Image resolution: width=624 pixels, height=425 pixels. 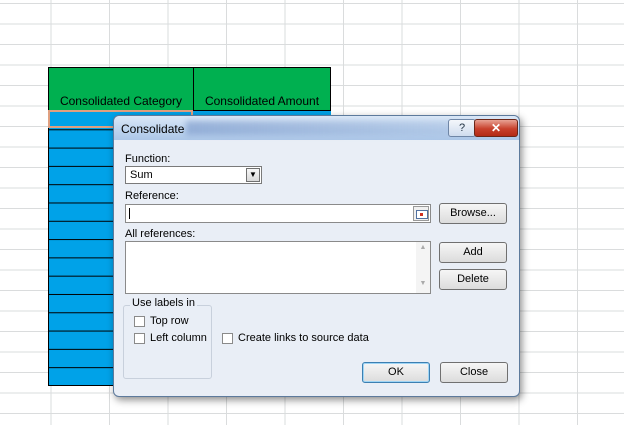 I want to click on close-button: Close, so click(x=474, y=372).